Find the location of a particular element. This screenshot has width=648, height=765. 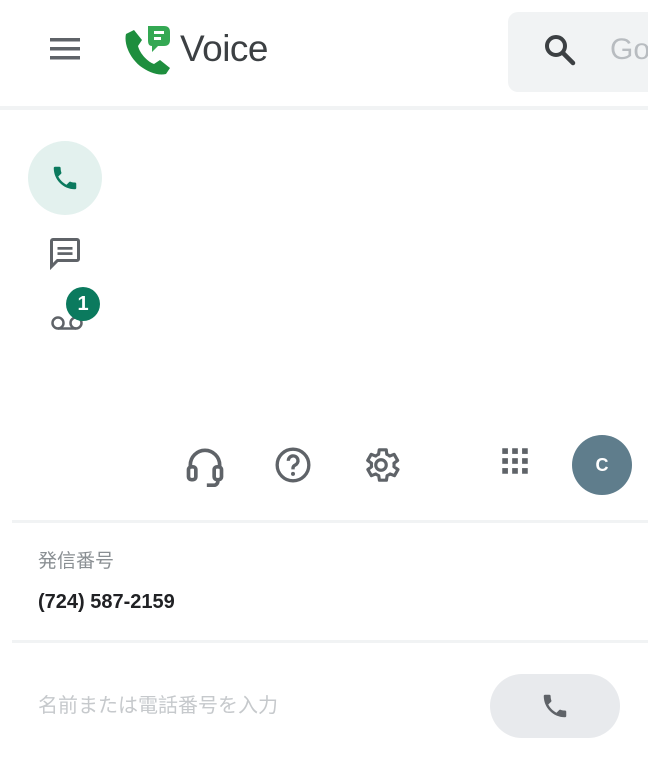

voice-logo-icon is located at coordinates (148, 51).